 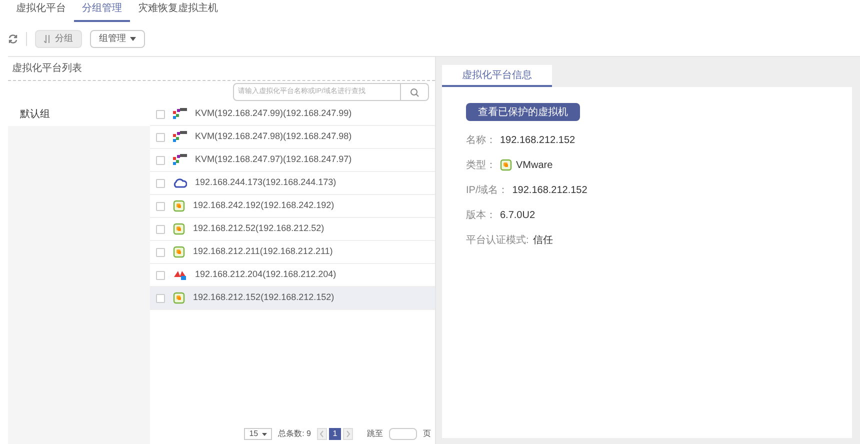 I want to click on page-size-select: 15, so click(x=258, y=434).